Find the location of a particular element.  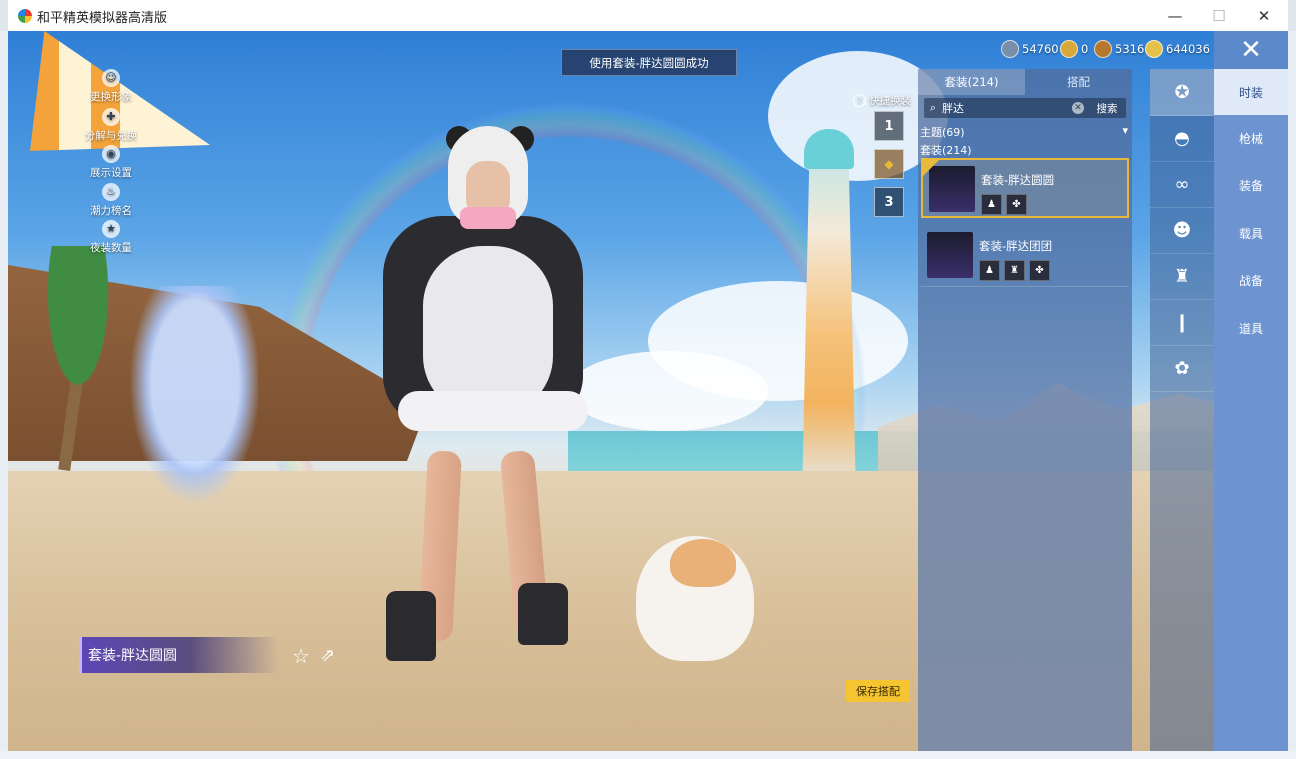

gold-coin-icon is located at coordinates (1069, 49).